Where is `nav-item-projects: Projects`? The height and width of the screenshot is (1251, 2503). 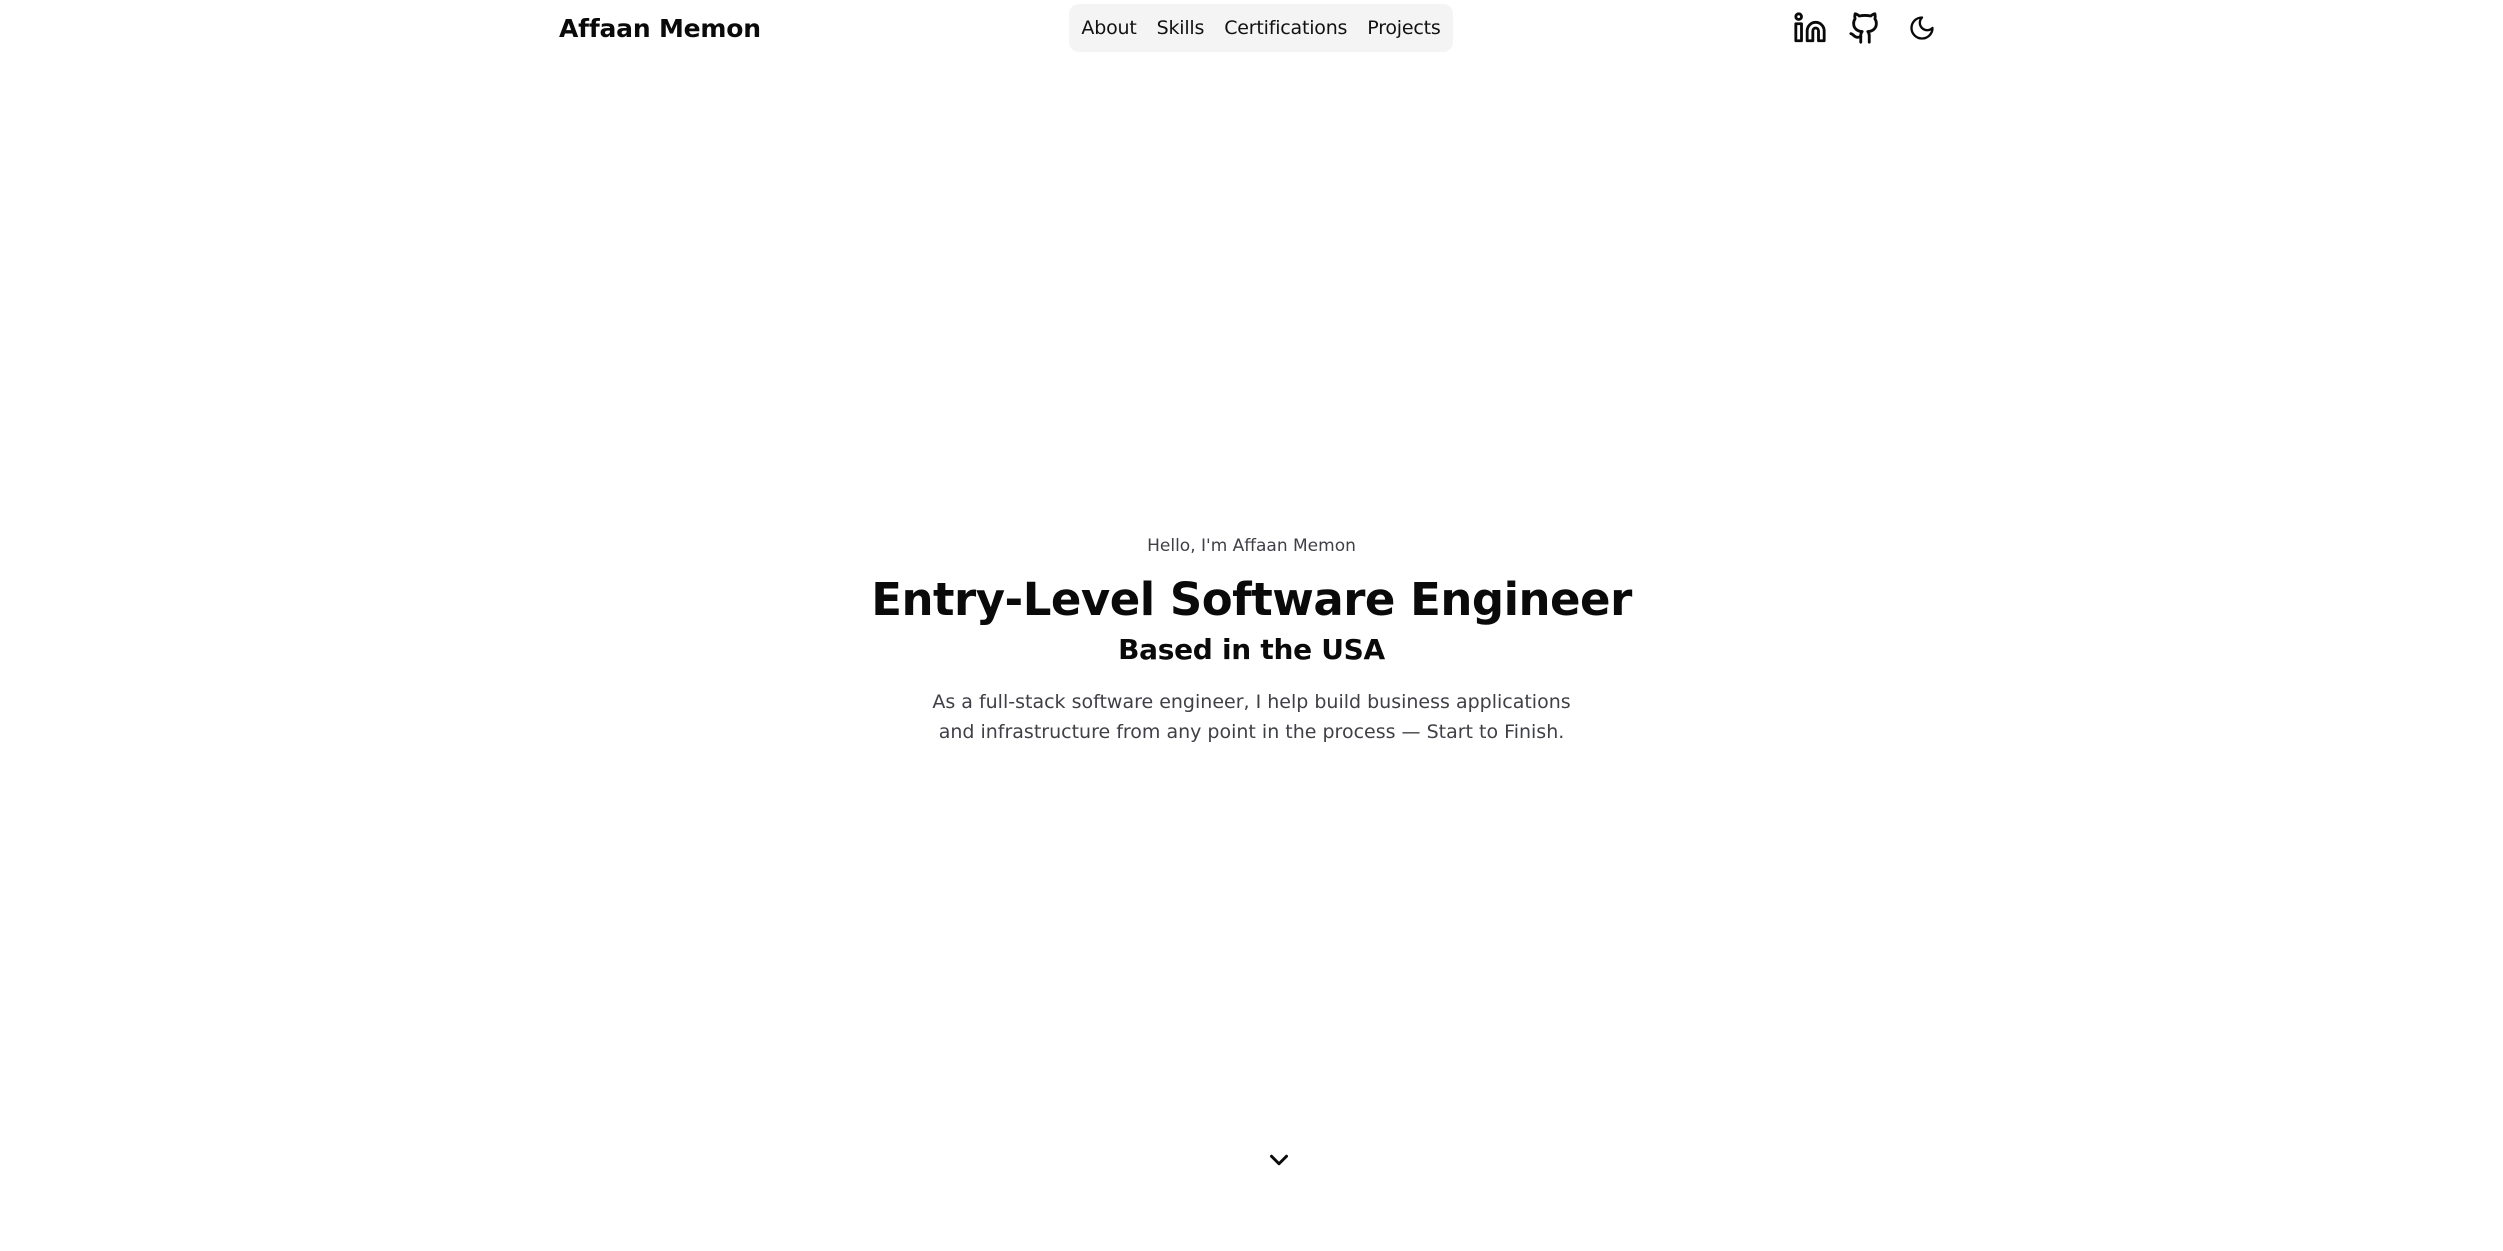 nav-item-projects: Projects is located at coordinates (1403, 28).